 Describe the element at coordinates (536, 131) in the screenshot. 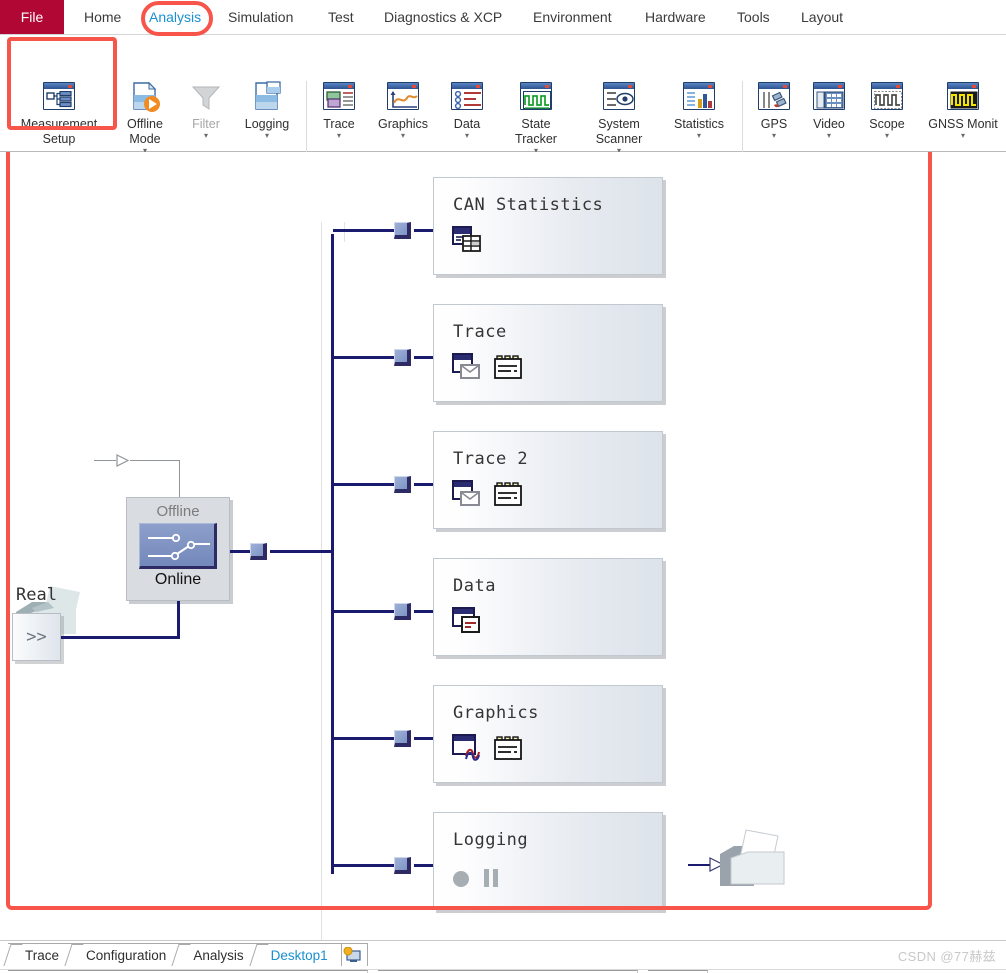

I see `ribbon-button-label: State Tracker` at that location.